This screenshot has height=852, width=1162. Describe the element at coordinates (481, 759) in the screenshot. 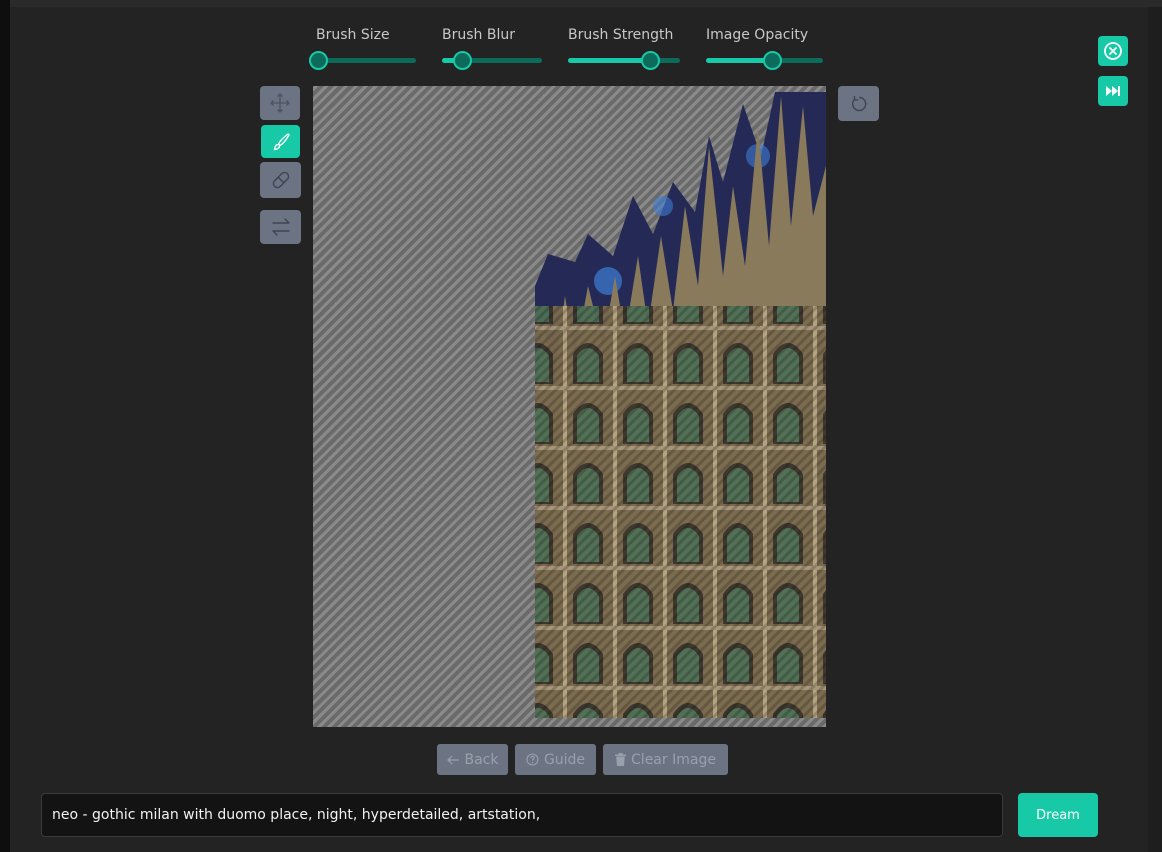

I see `back-label: Back` at that location.